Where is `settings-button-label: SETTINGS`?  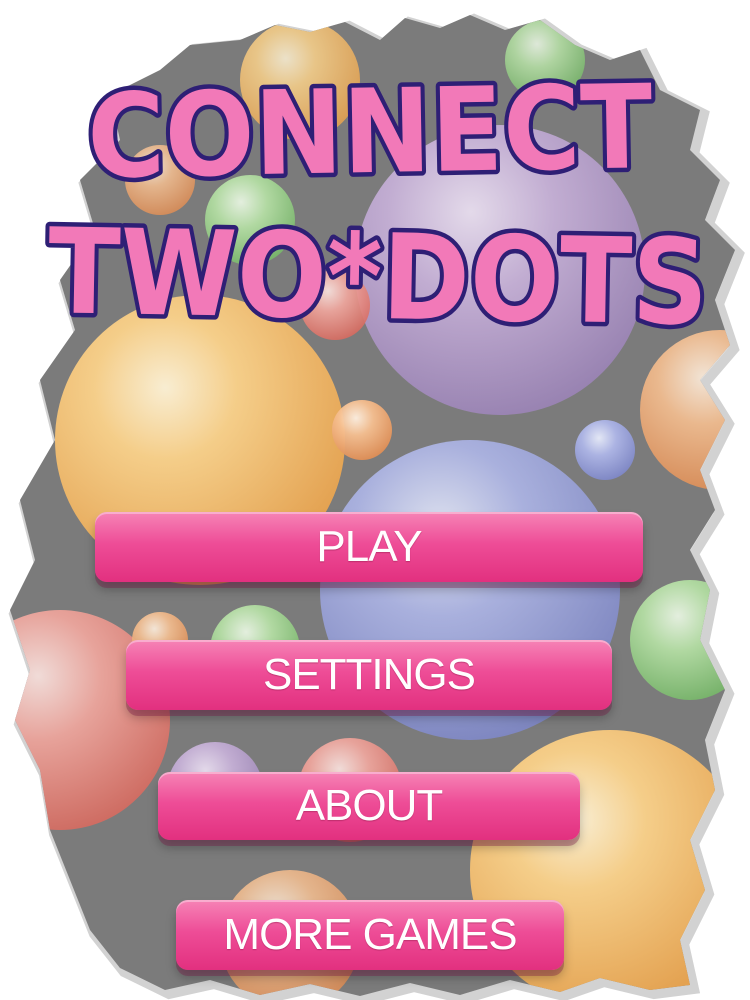 settings-button-label: SETTINGS is located at coordinates (369, 674).